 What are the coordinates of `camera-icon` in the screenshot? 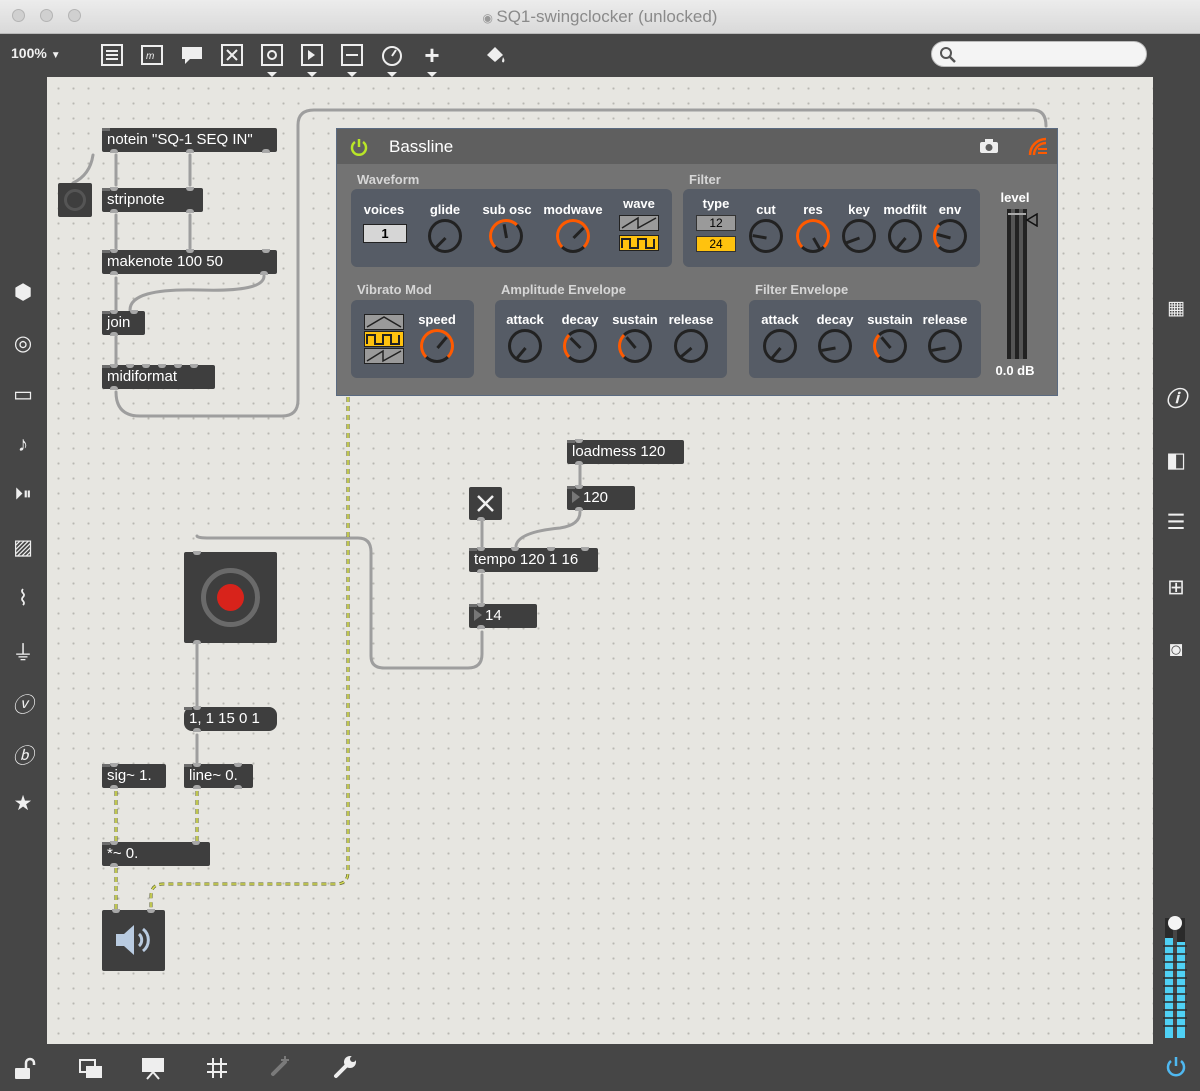 It's located at (989, 146).